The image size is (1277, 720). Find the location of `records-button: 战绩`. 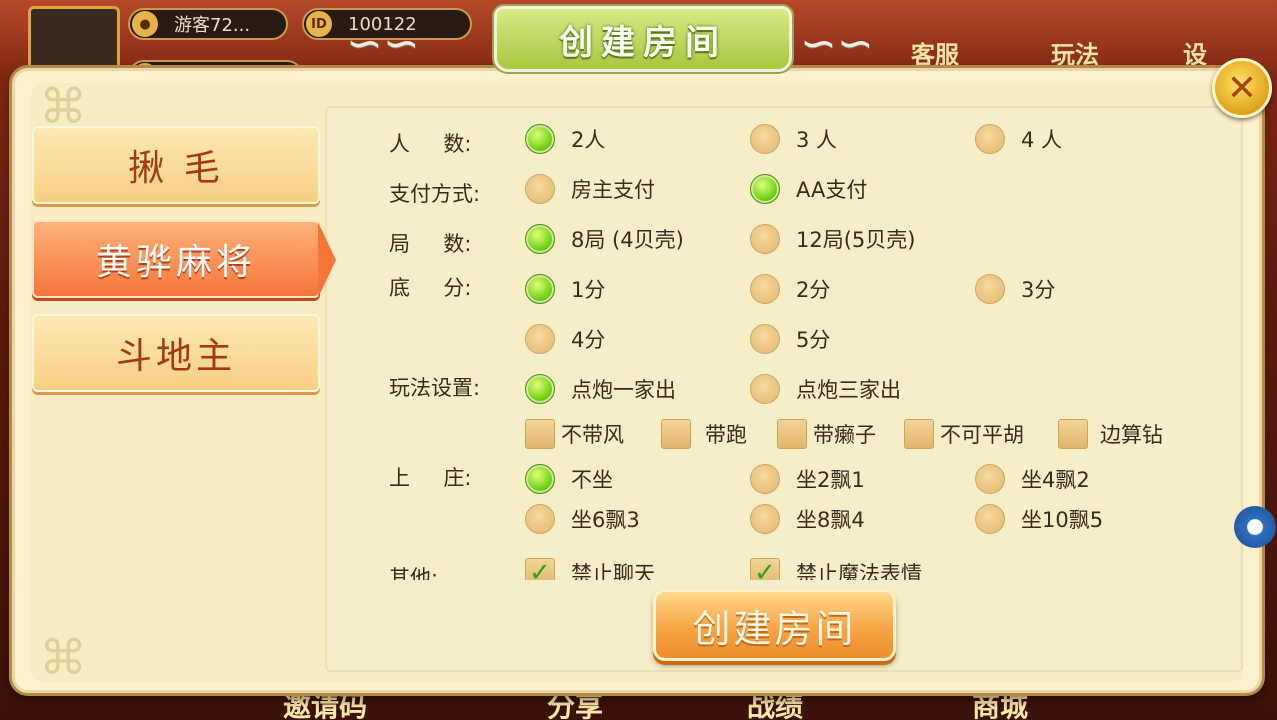

records-button: 战绩 is located at coordinates (775, 705).